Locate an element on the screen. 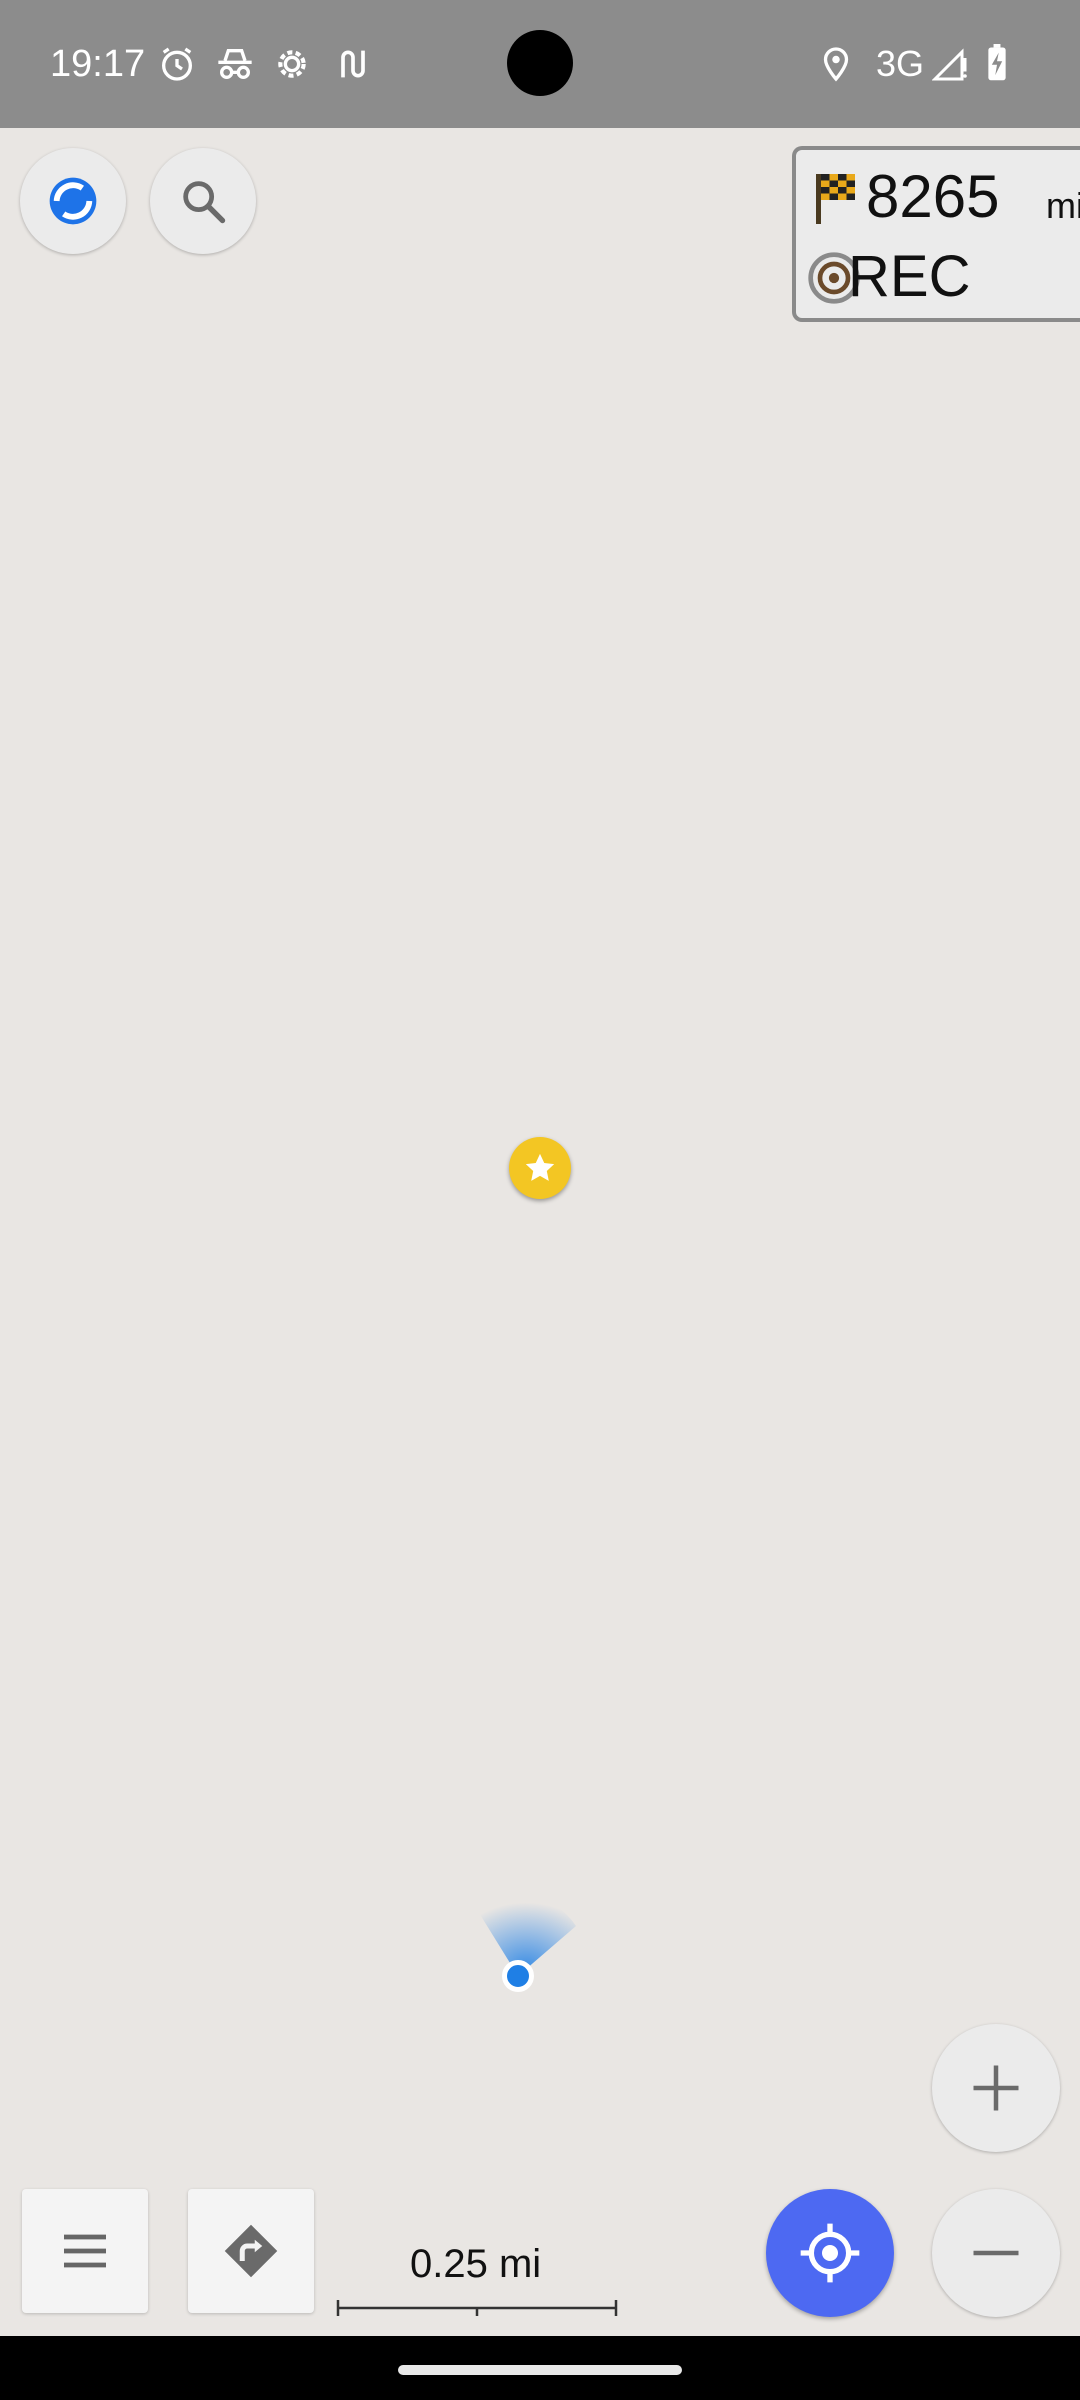 The width and height of the screenshot is (1080, 2400). search-button is located at coordinates (203, 201).